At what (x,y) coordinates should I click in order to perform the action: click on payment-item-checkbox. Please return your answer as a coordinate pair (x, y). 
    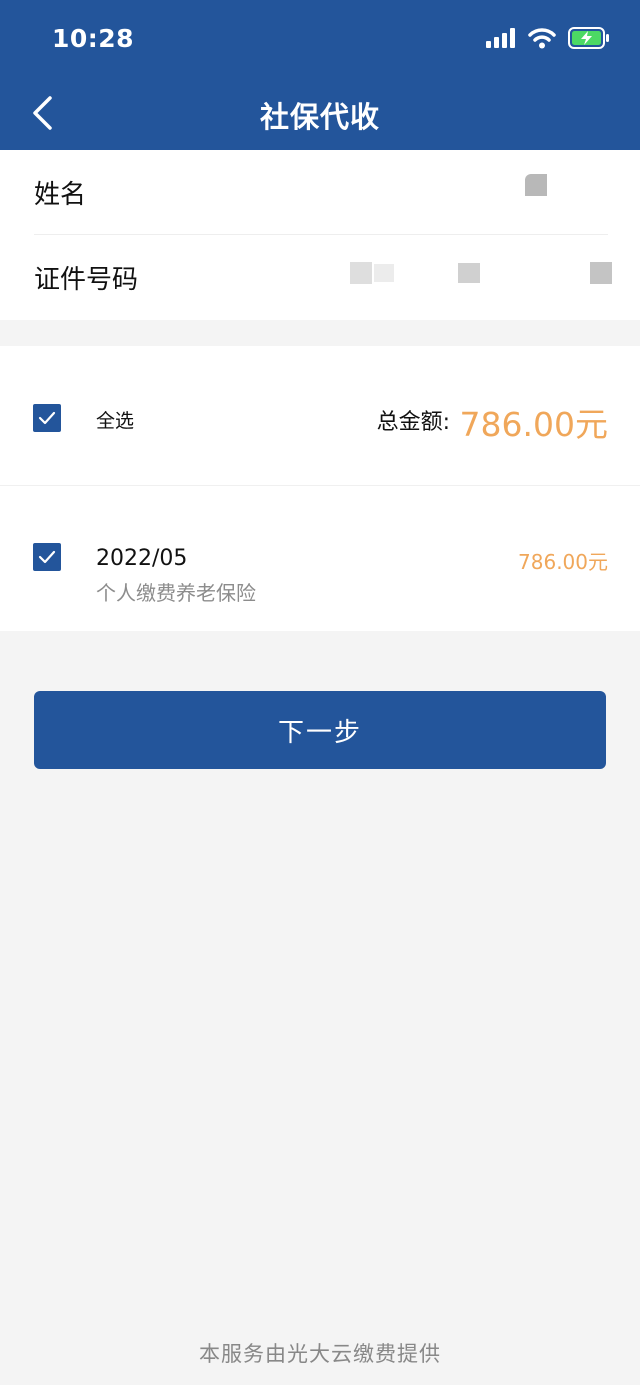
    Looking at the image, I should click on (47, 557).